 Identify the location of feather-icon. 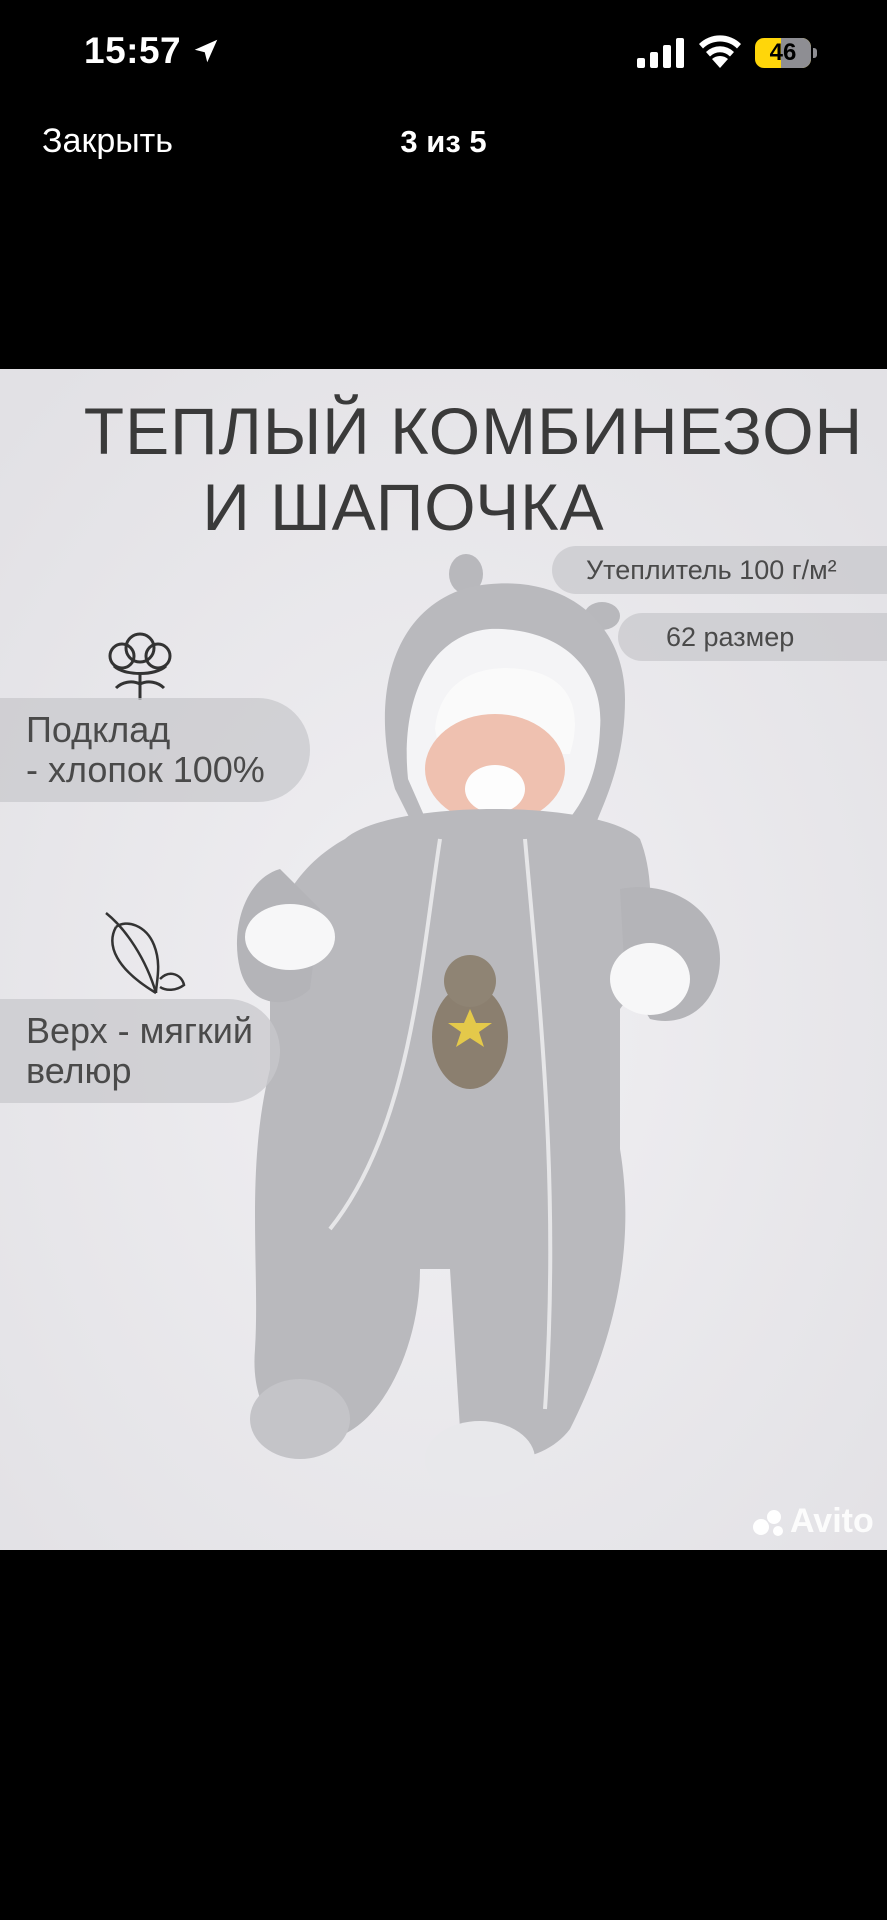
(145, 953).